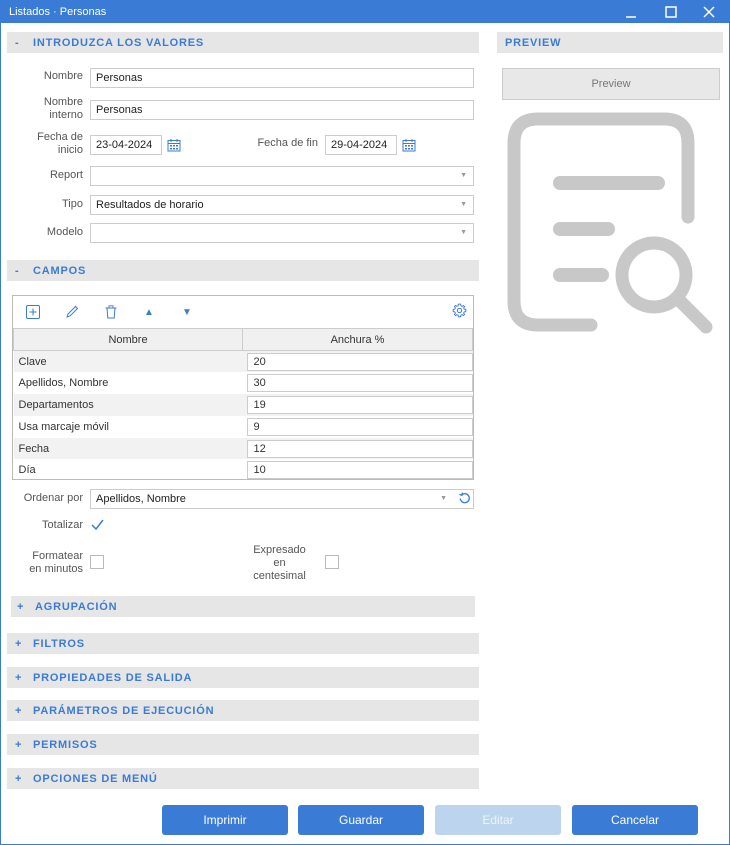  I want to click on cell-nombre: Apellidos, Nombre, so click(63, 383).